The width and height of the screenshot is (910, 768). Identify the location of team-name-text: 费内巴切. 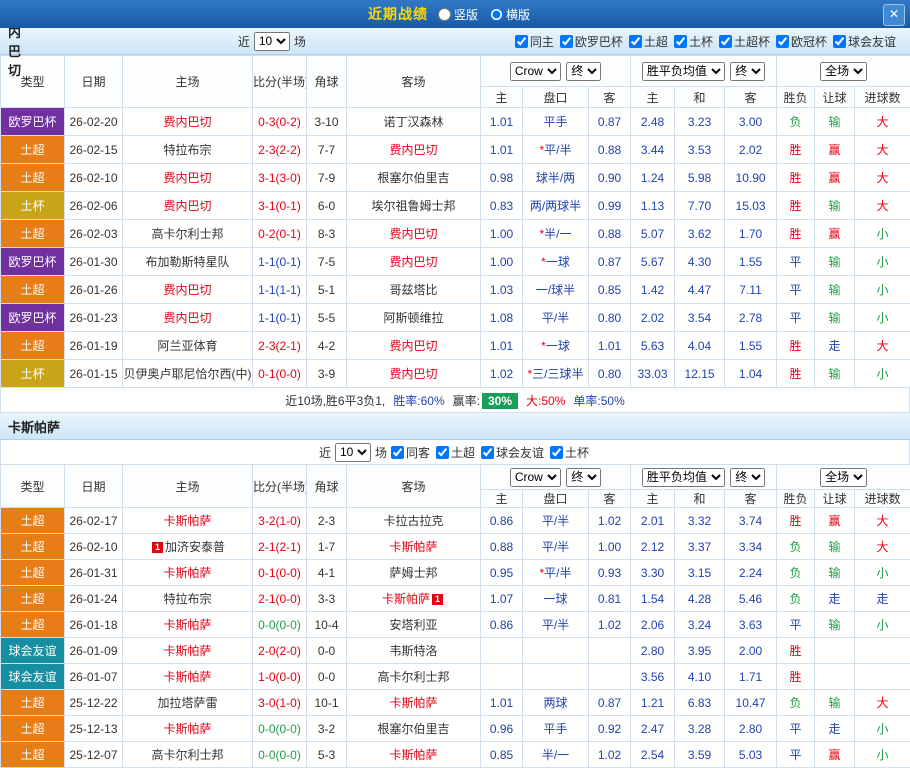
(413, 346).